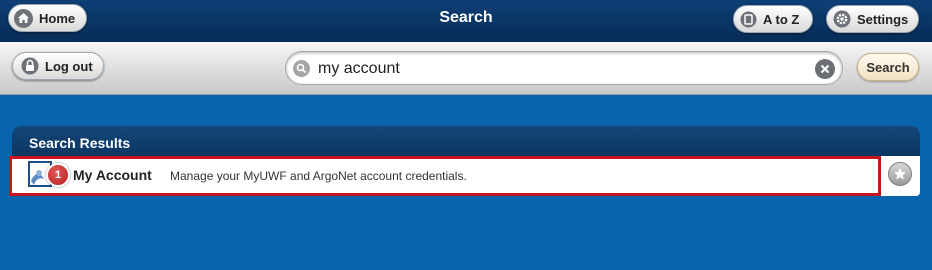 This screenshot has height=270, width=932. Describe the element at coordinates (883, 19) in the screenshot. I see `settings-button-label: Settings` at that location.